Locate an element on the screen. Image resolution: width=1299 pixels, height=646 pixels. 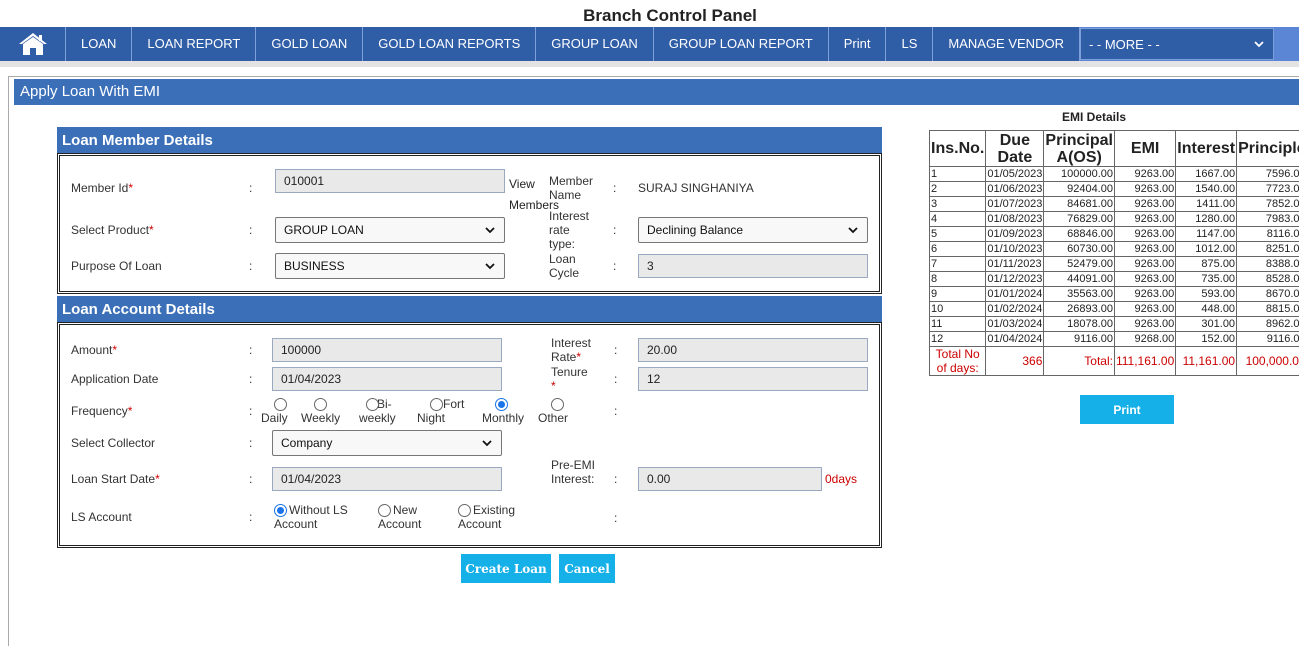
ls-account-option: Existing Account is located at coordinates (503, 517).